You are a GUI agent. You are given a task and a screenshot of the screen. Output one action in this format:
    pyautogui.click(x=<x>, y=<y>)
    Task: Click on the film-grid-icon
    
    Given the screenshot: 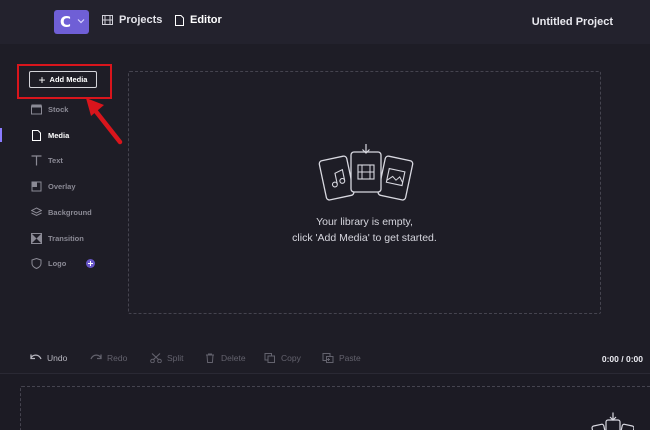 What is the action you would take?
    pyautogui.click(x=107, y=20)
    